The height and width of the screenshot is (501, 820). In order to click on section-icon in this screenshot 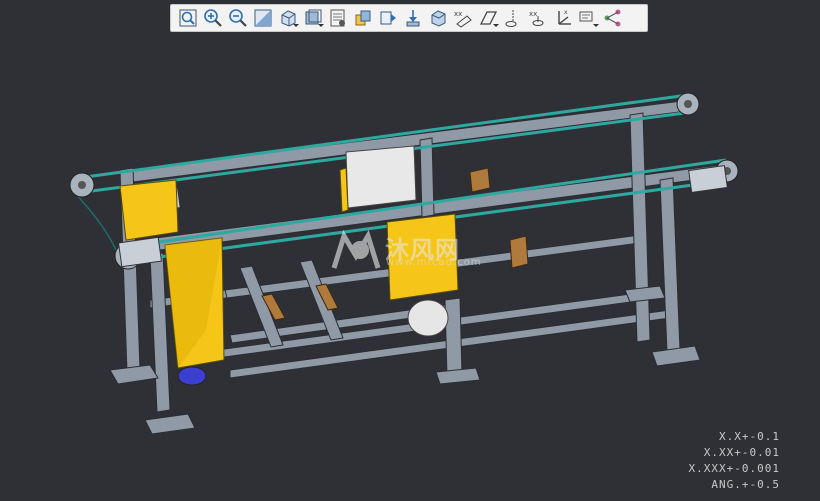, I will do `click(362, 18)`.